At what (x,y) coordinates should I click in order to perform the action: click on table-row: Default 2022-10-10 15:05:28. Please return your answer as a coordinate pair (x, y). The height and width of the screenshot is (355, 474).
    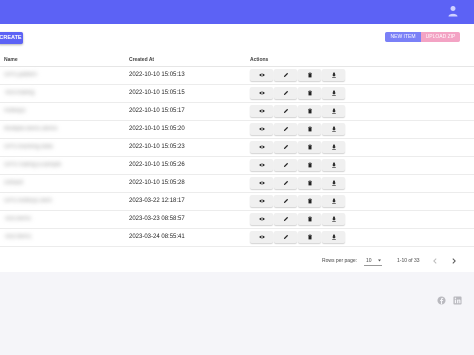
    Looking at the image, I should click on (237, 184).